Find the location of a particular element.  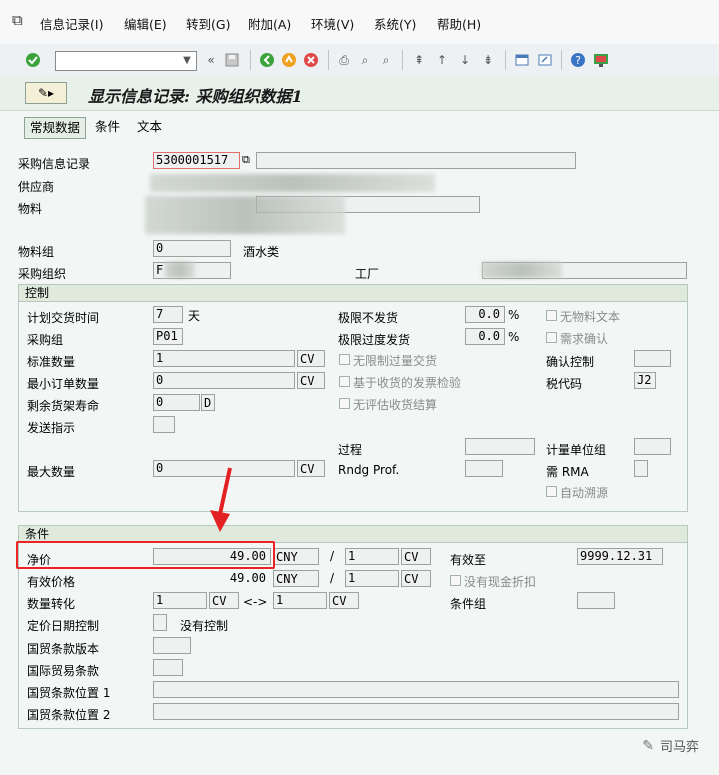

shelf-life-field: 0 is located at coordinates (176, 402).